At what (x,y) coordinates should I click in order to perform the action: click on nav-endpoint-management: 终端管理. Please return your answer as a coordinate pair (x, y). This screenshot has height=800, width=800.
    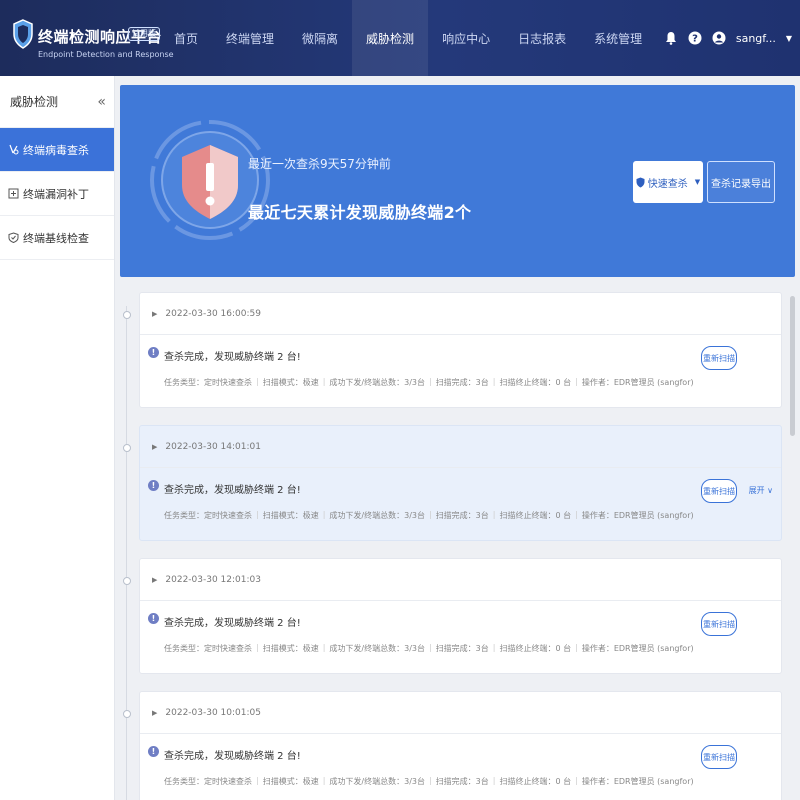
    Looking at the image, I should click on (250, 38).